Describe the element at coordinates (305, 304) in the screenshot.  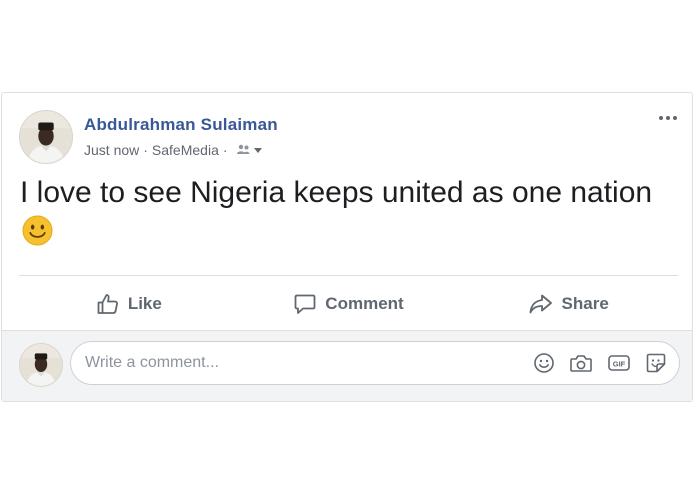
I see `comment-icon` at that location.